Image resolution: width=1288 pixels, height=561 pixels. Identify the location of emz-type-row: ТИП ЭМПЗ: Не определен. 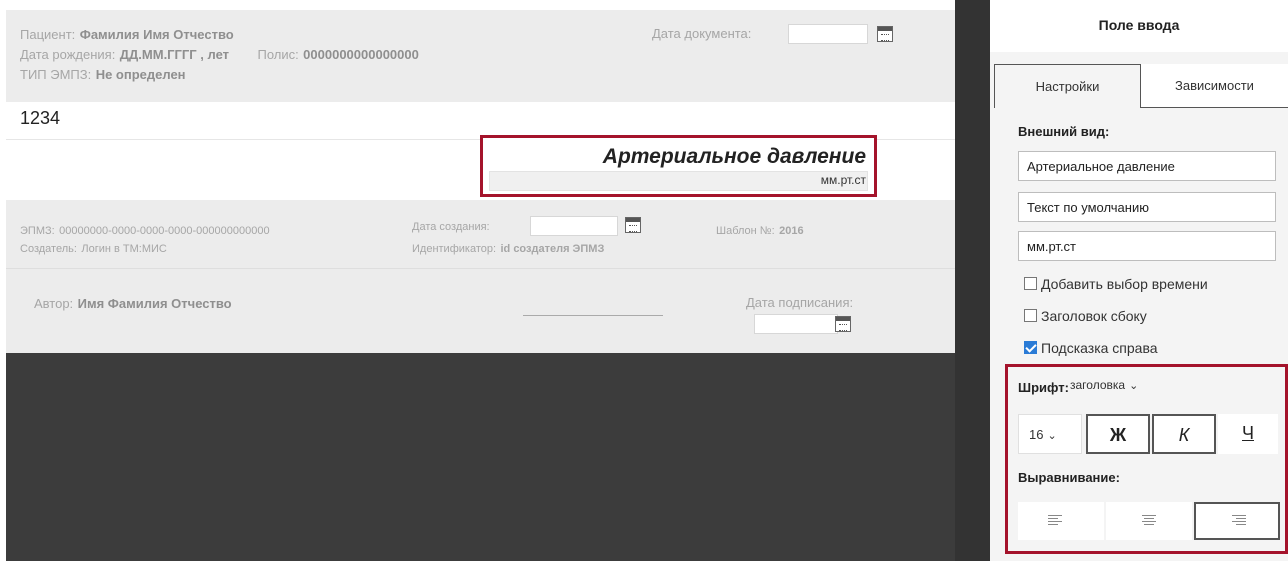
(103, 75).